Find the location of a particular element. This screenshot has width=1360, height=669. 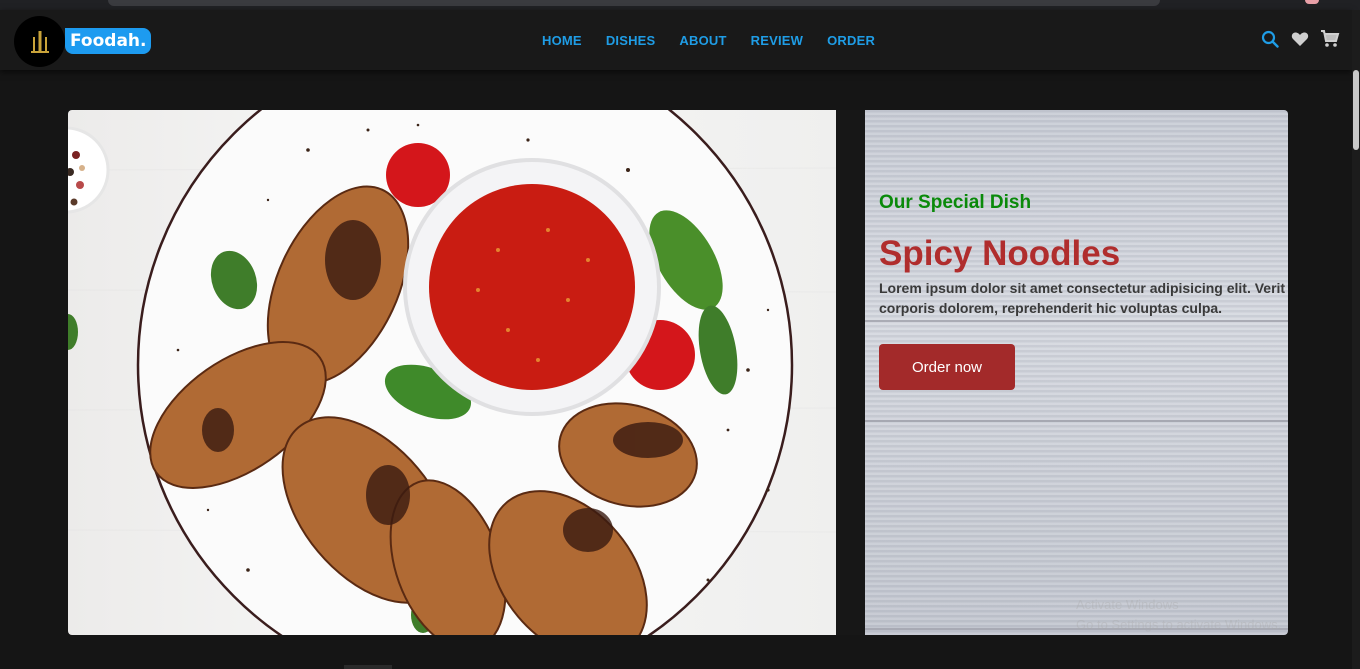

fork-knife-icon is located at coordinates (39, 41).